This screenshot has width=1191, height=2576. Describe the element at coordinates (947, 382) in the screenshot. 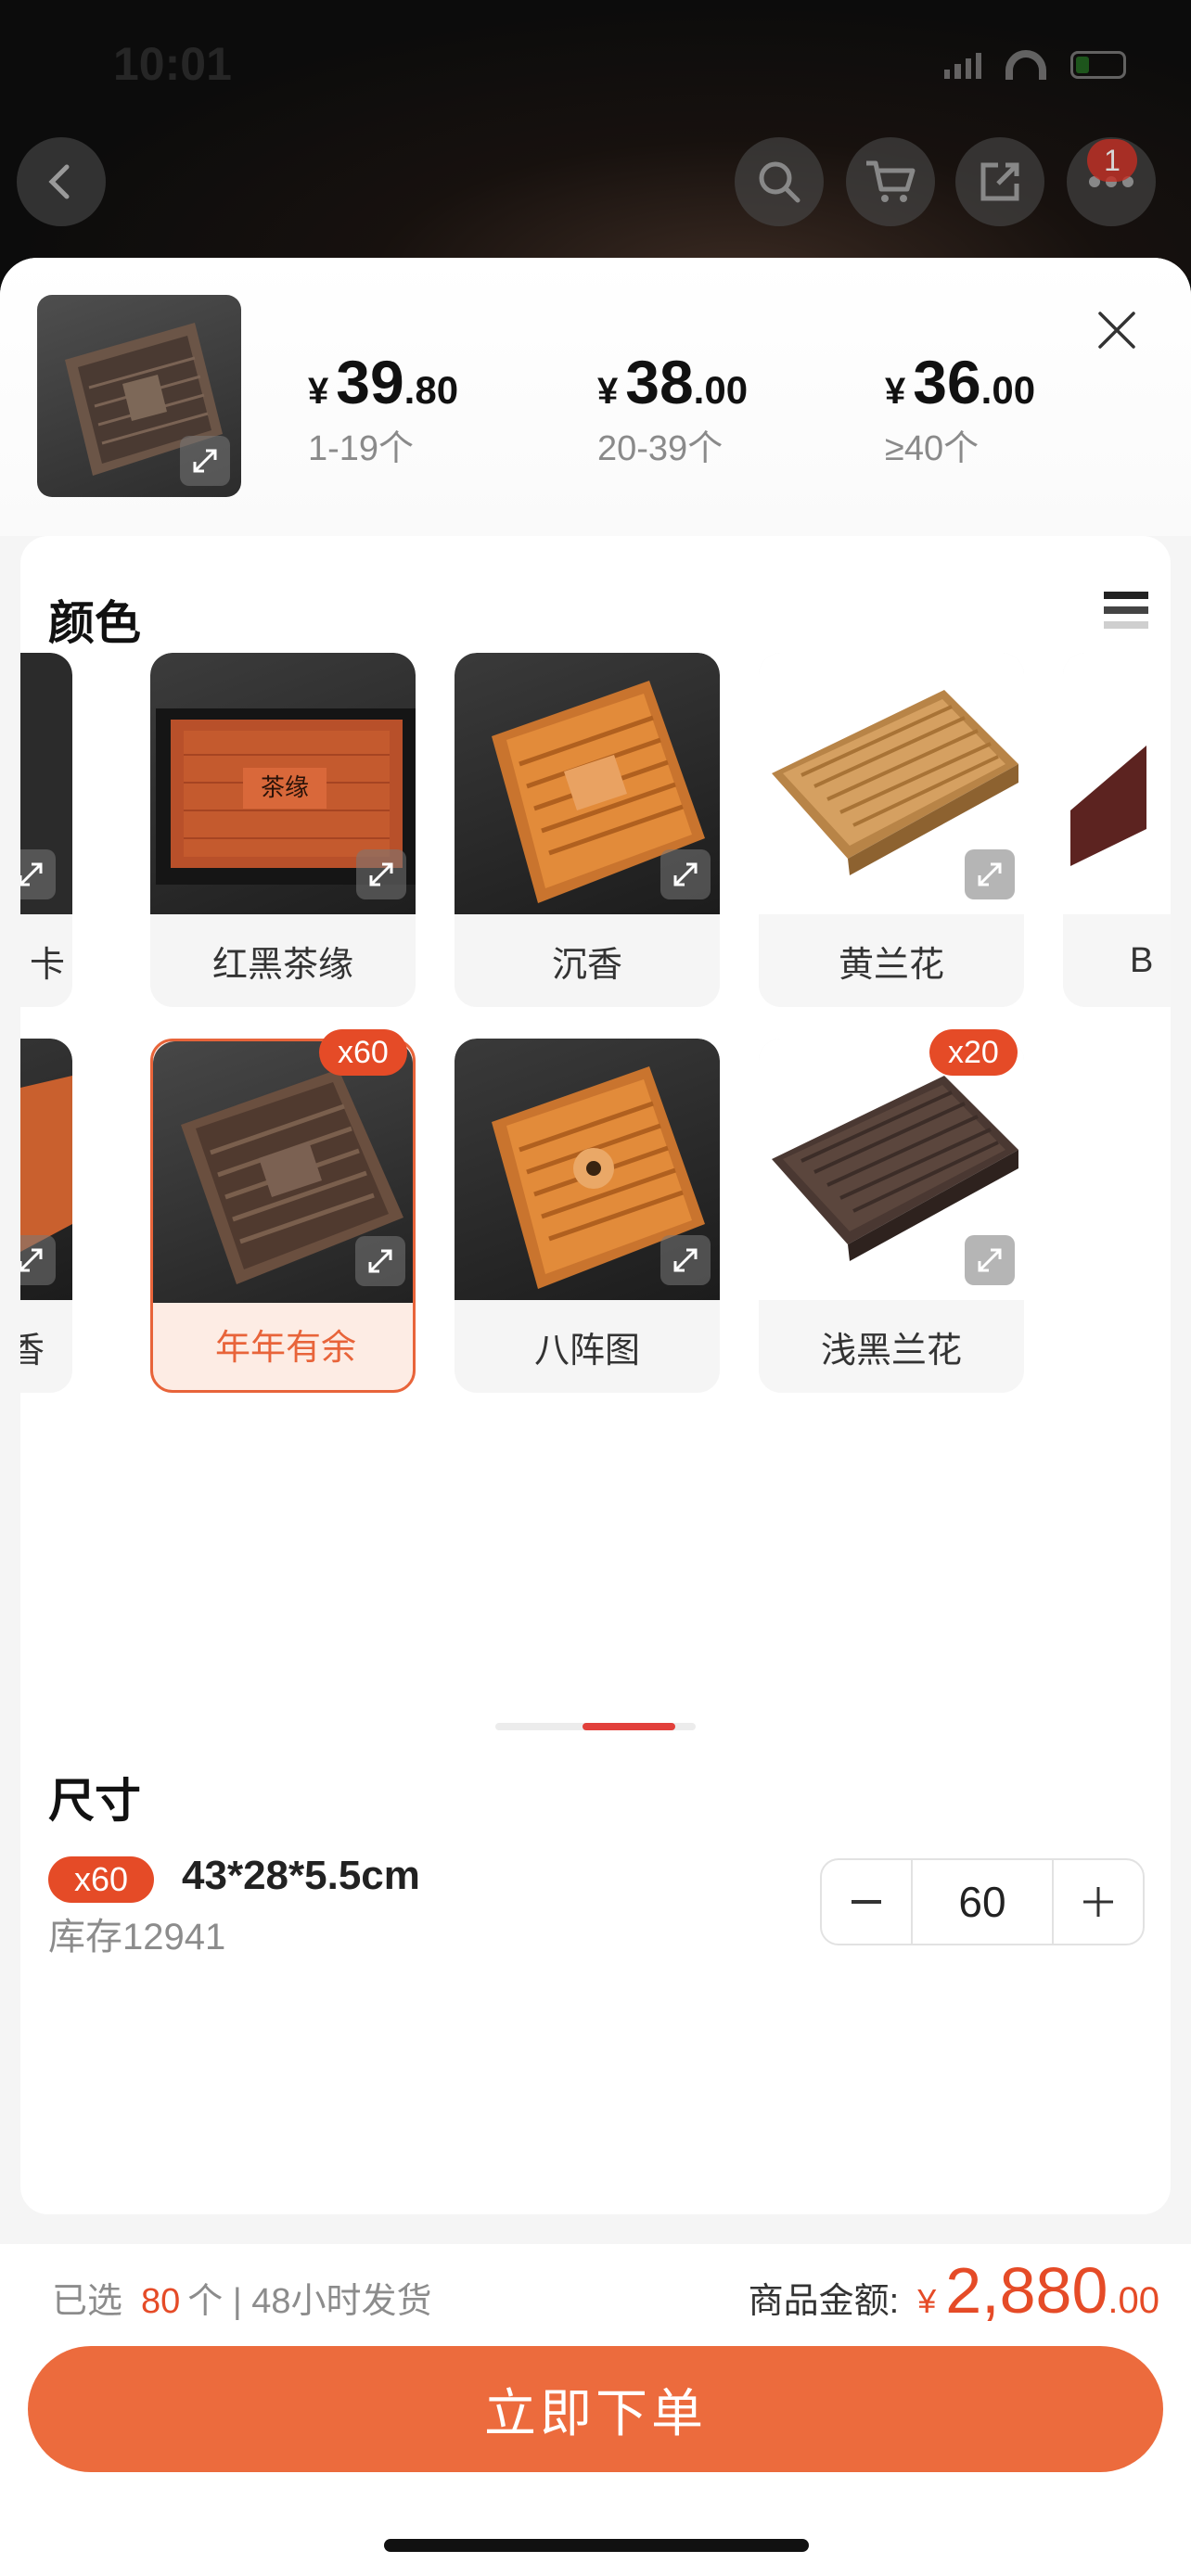

I see `price-integer: 36` at that location.